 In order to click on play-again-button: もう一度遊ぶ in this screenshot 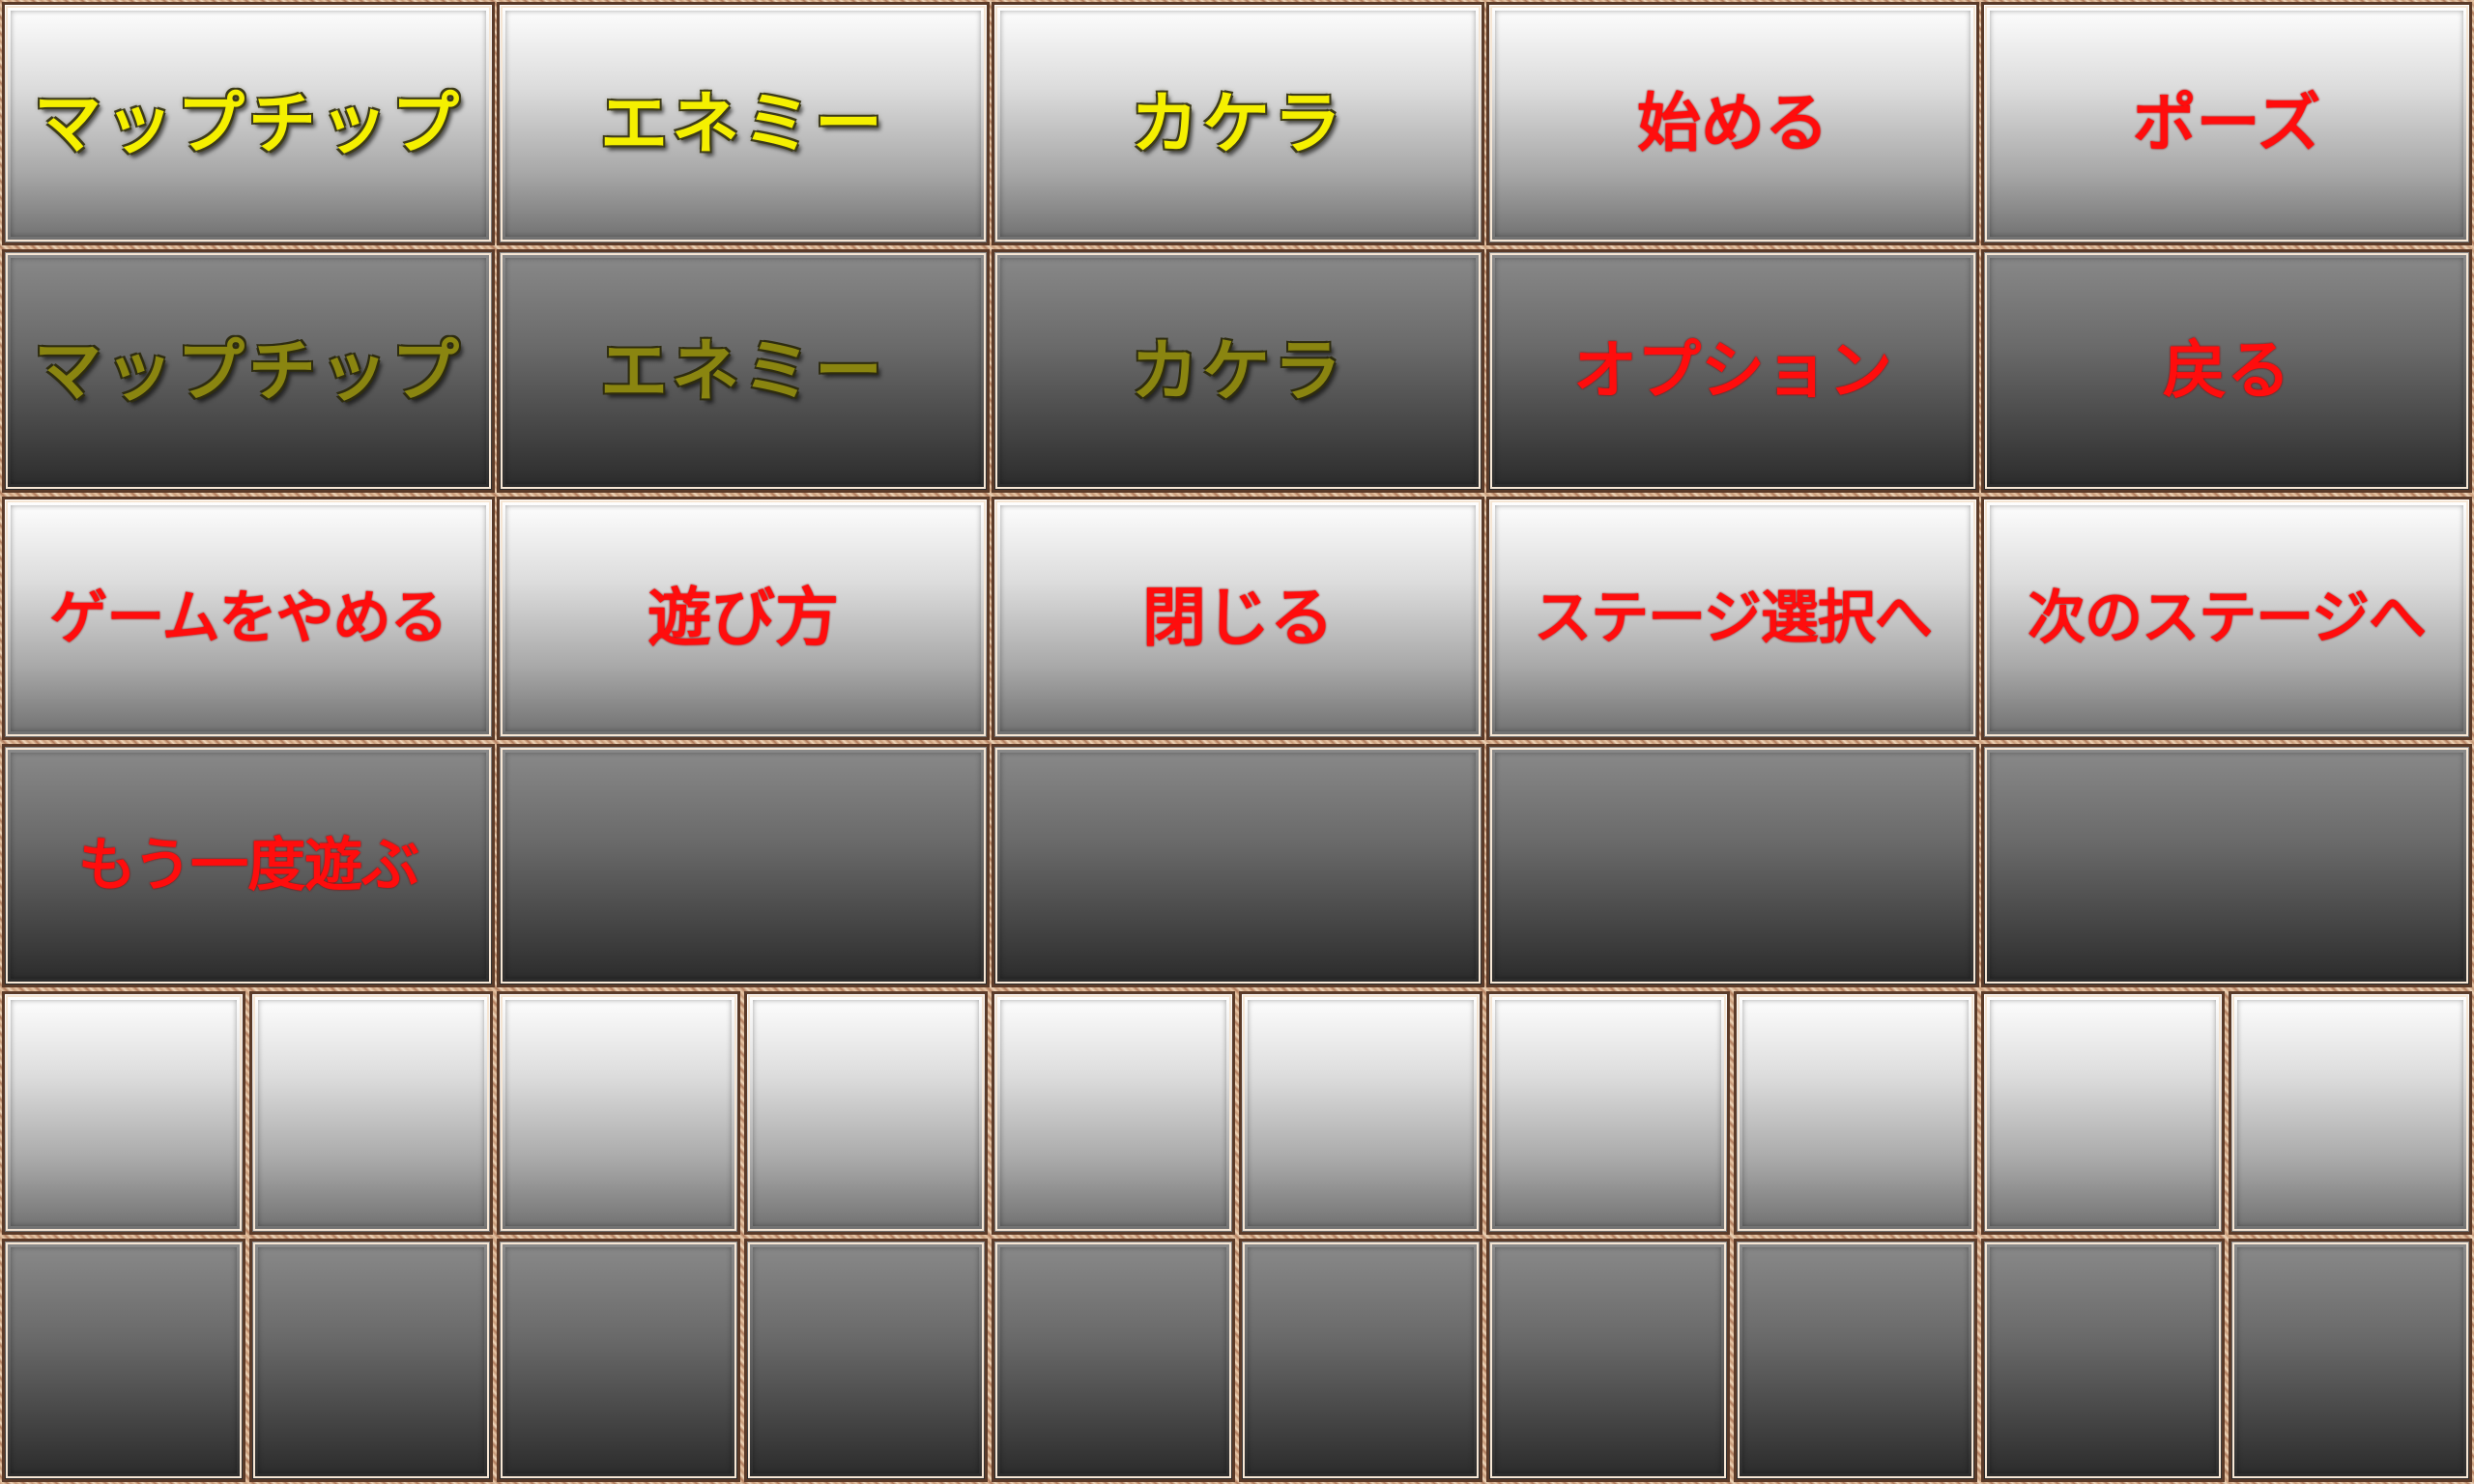, I will do `click(249, 866)`.